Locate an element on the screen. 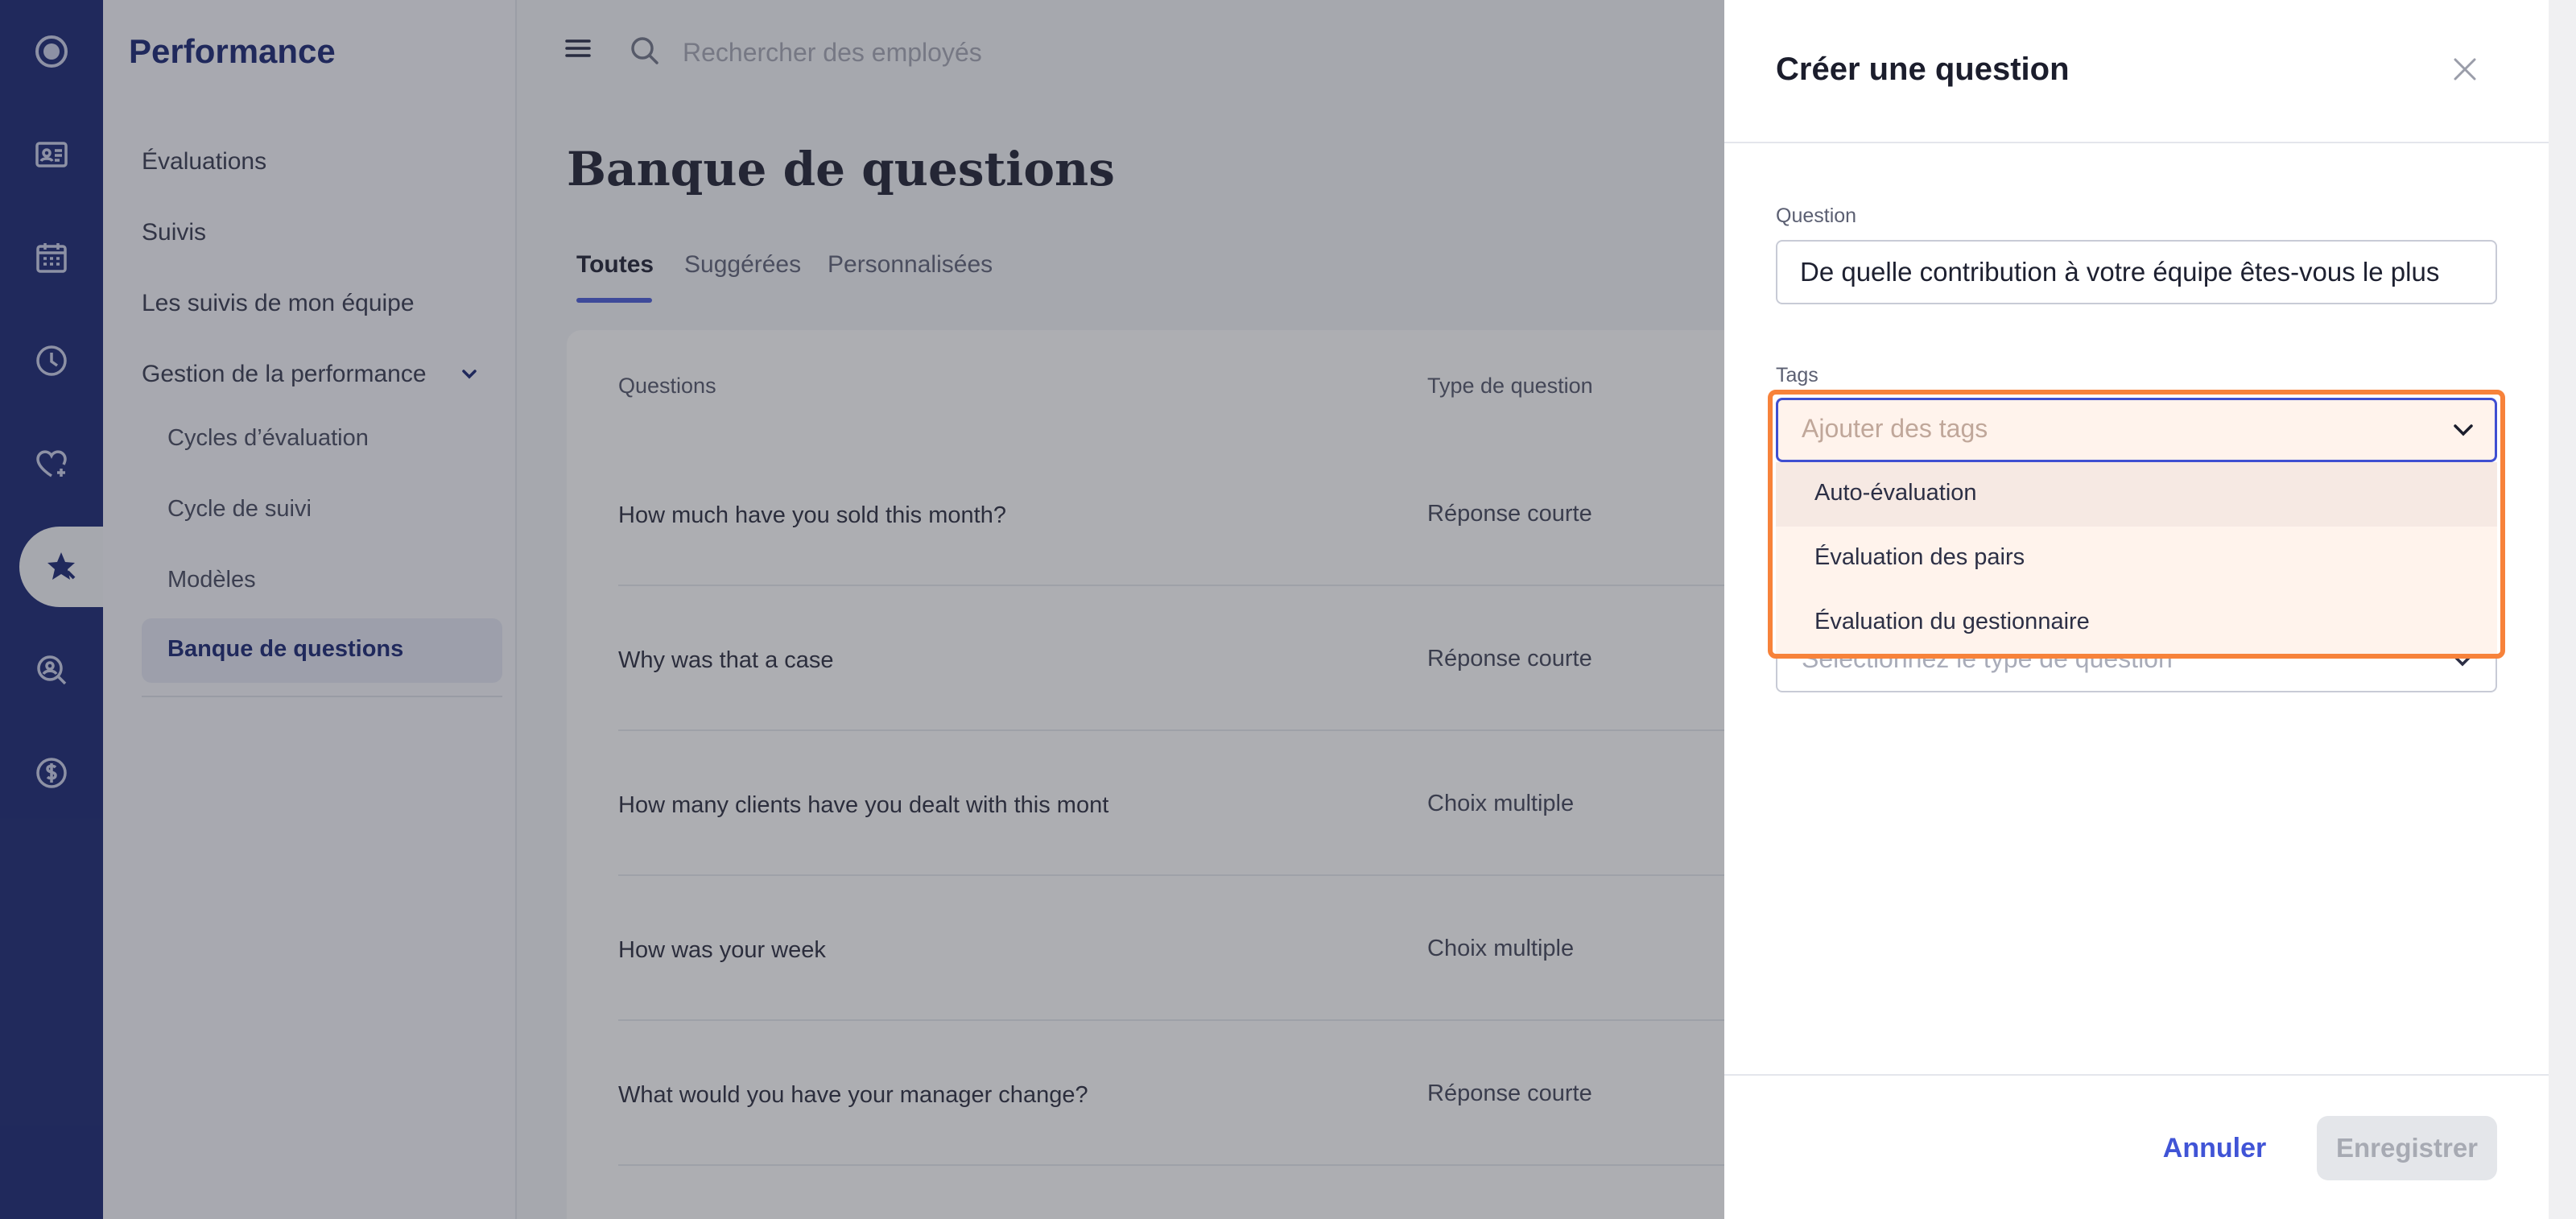 Image resolution: width=2576 pixels, height=1219 pixels. question-label: Question is located at coordinates (1816, 216).